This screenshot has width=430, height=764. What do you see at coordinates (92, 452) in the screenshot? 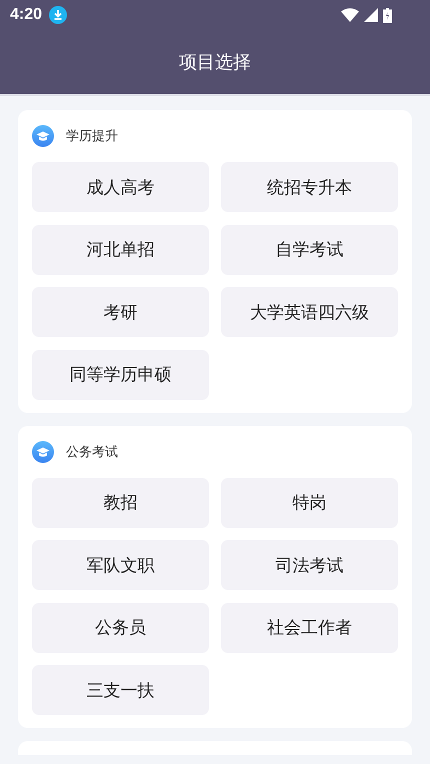
I see `section-title: 公务考试` at bounding box center [92, 452].